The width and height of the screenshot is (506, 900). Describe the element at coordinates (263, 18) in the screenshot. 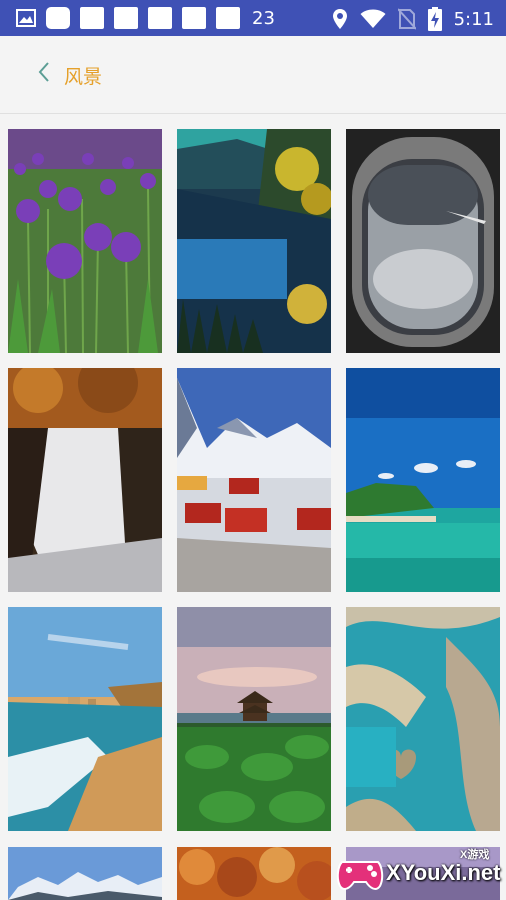

I see `notification-count: 23` at that location.